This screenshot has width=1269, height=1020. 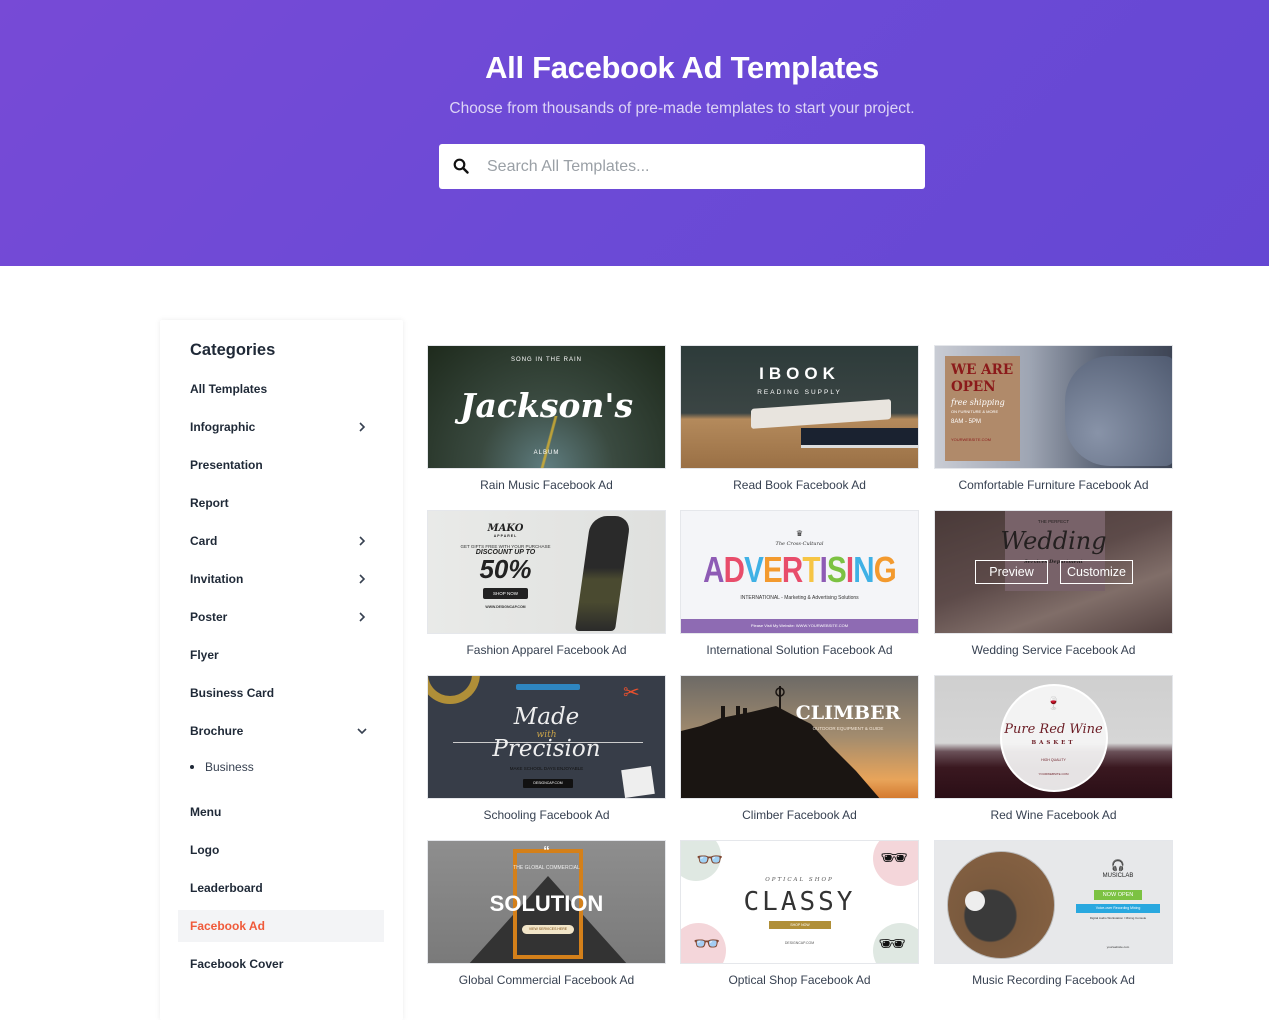 I want to click on category-brochure: Brochure, so click(x=281, y=731).